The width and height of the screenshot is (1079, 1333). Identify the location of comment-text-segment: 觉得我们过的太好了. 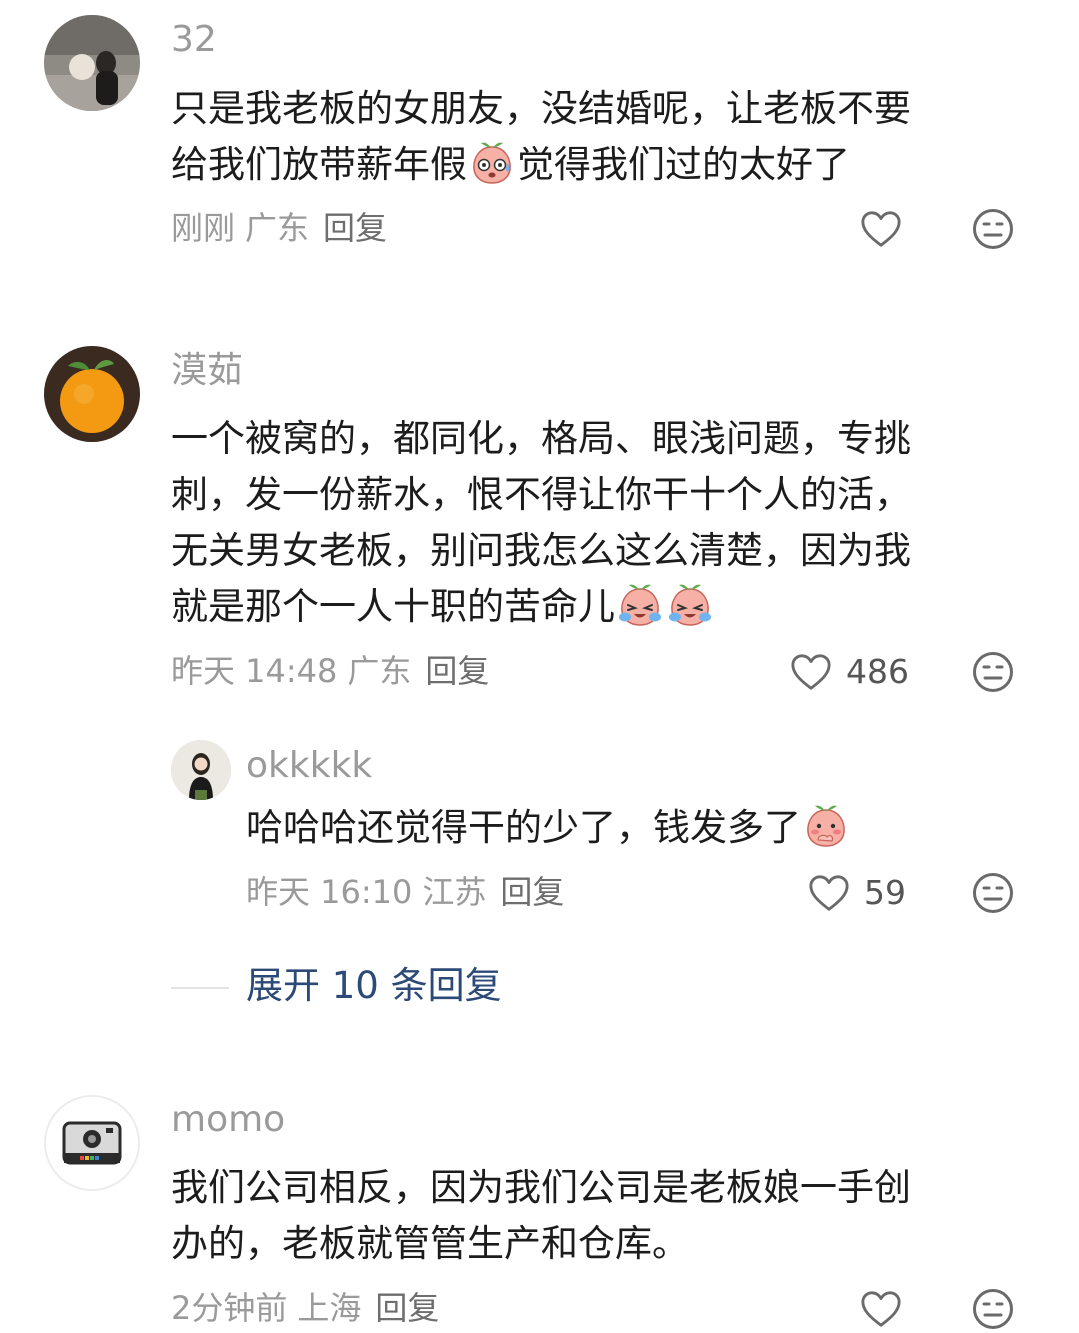
(683, 164).